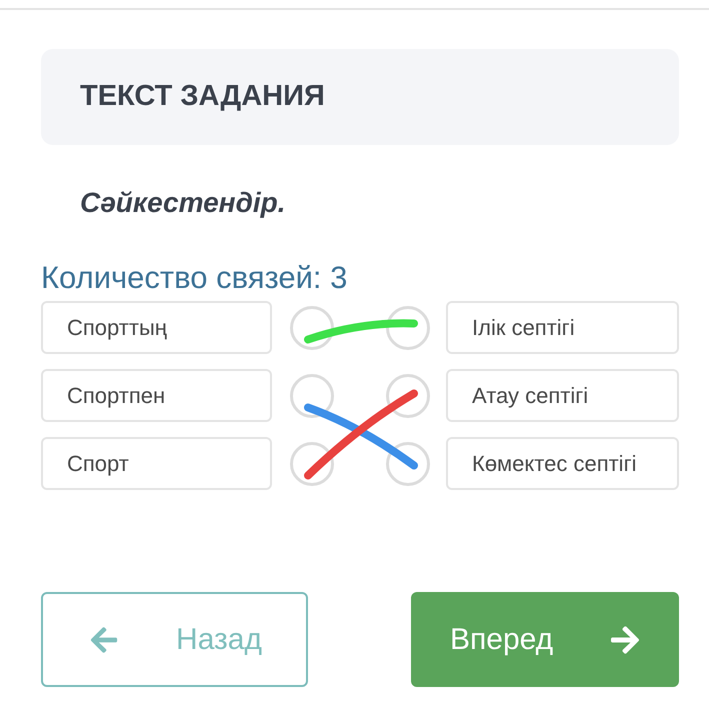  I want to click on match-option: Көмектес септігі, so click(562, 463).